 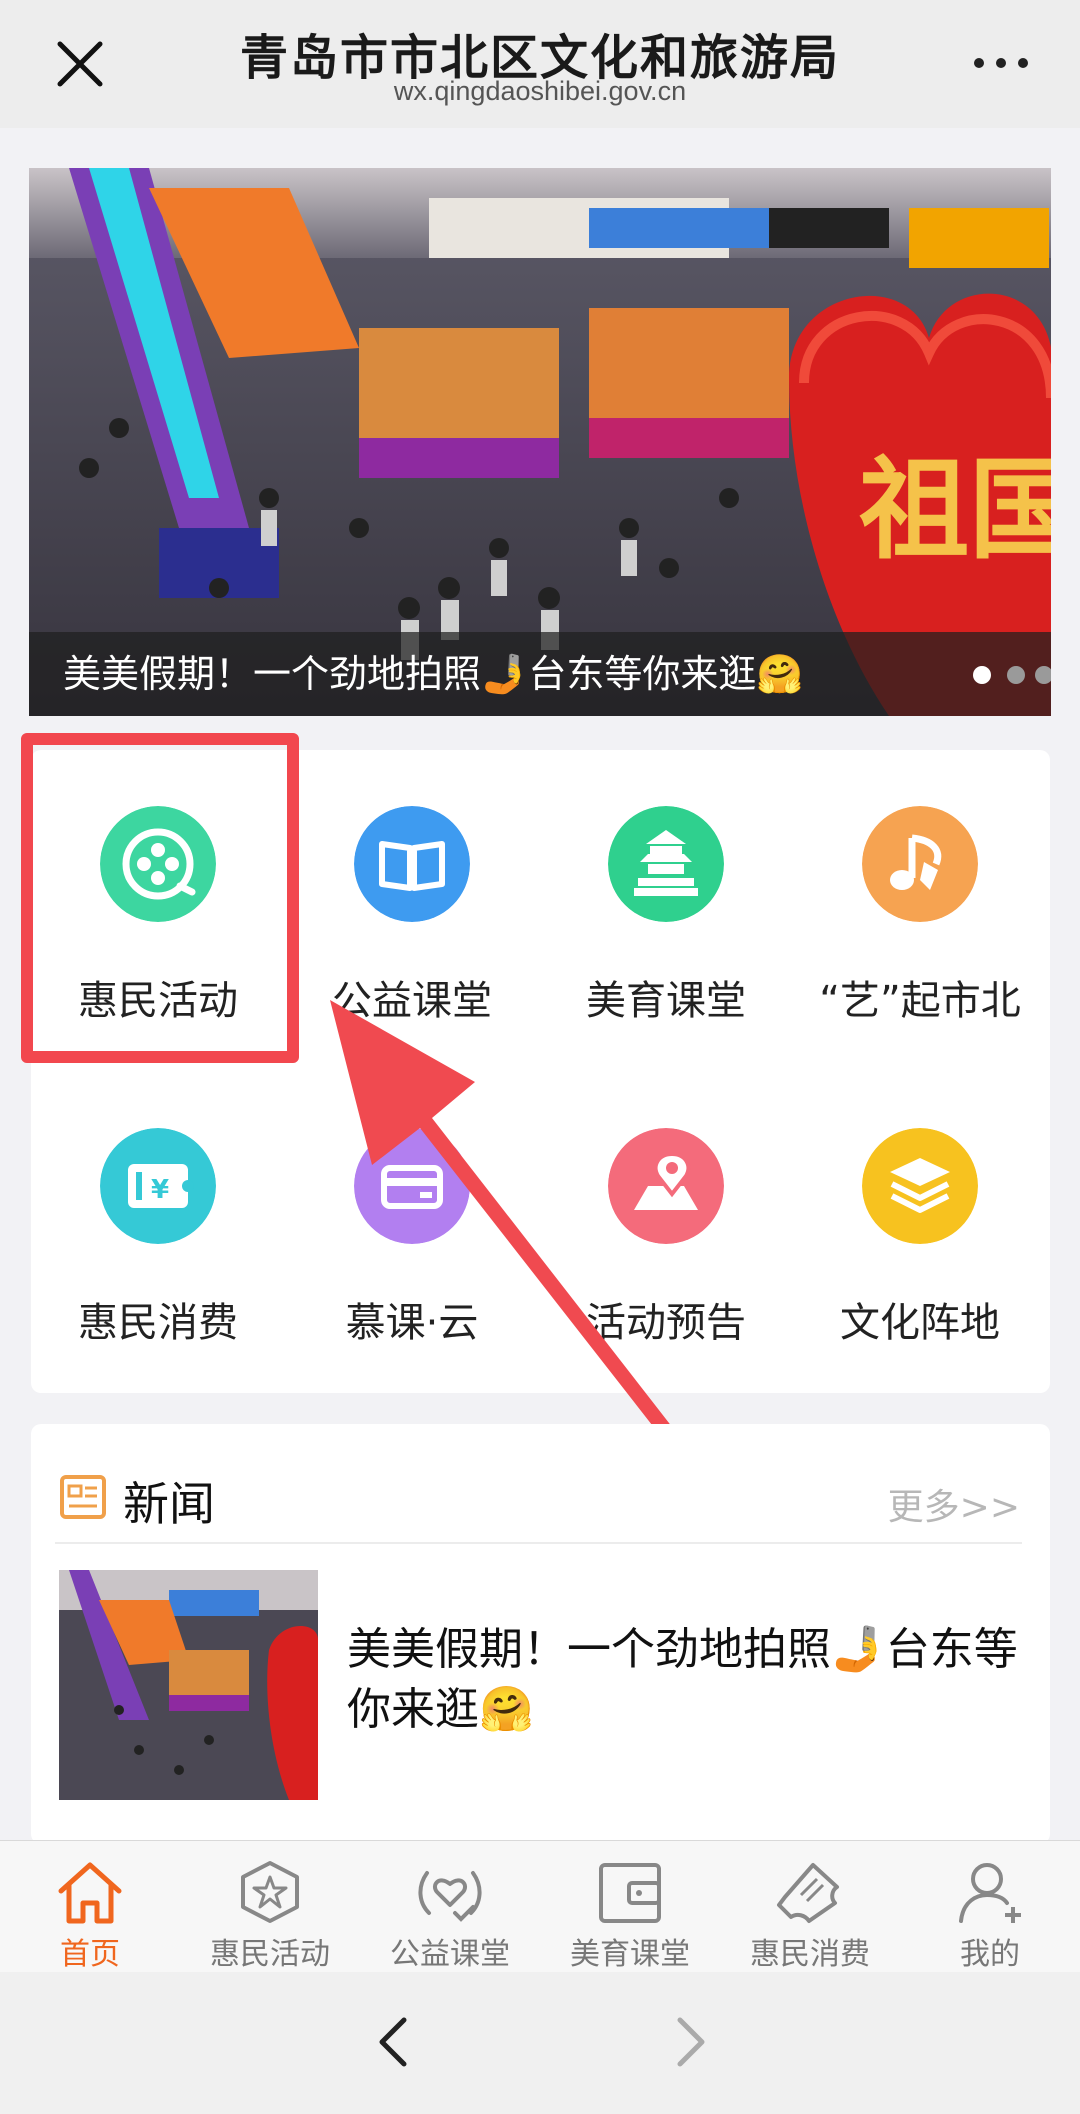 I want to click on grid-item-label: 公益课堂, so click(x=412, y=1001).